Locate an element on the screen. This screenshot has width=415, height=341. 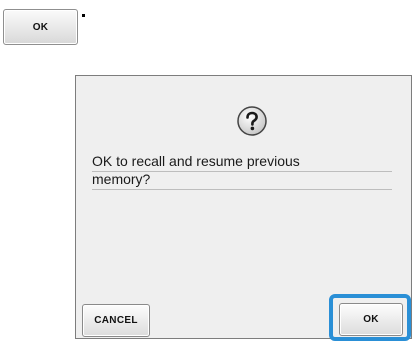
ok-key-illustration: OK is located at coordinates (40, 27).